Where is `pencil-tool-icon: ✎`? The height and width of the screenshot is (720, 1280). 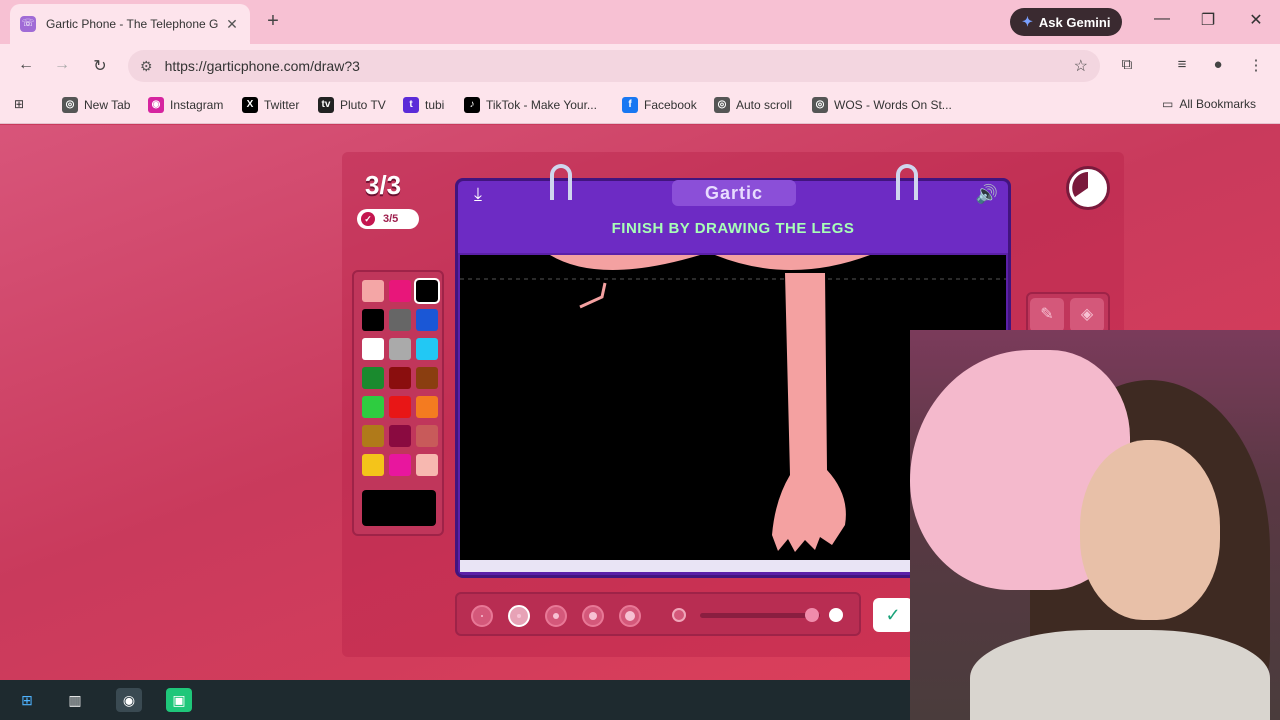
pencil-tool-icon: ✎ is located at coordinates (1047, 315).